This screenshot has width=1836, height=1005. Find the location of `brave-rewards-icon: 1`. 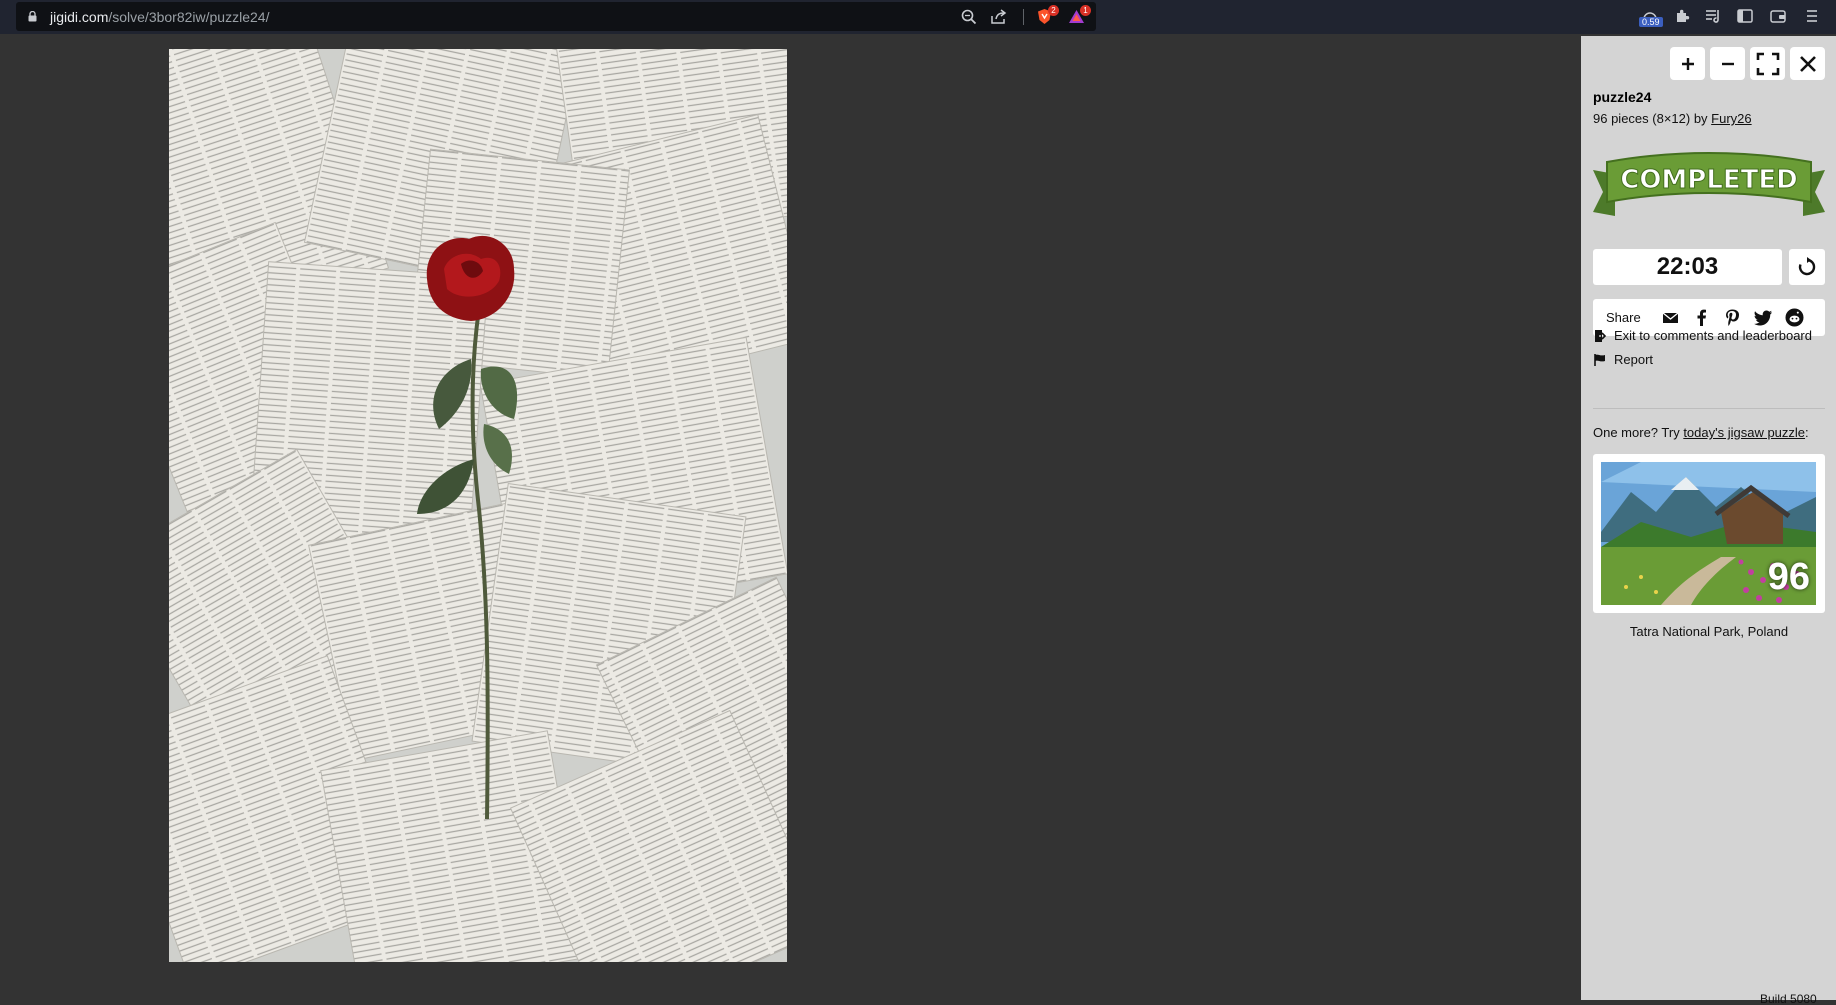

brave-rewards-icon: 1 is located at coordinates (1079, 15).